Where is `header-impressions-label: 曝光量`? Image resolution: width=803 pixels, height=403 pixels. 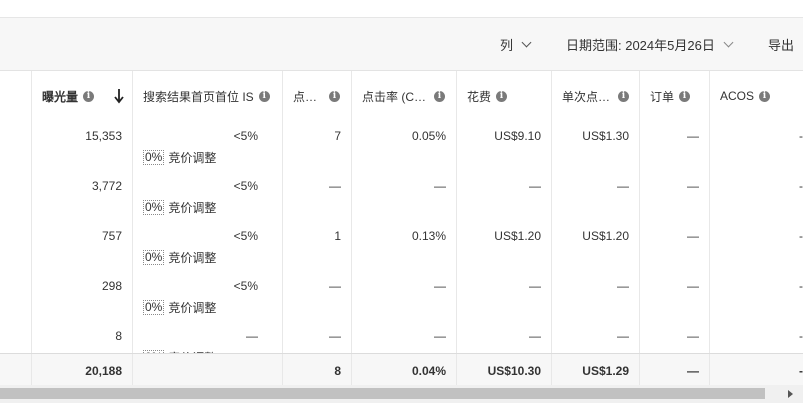 header-impressions-label: 曝光量 is located at coordinates (60, 96).